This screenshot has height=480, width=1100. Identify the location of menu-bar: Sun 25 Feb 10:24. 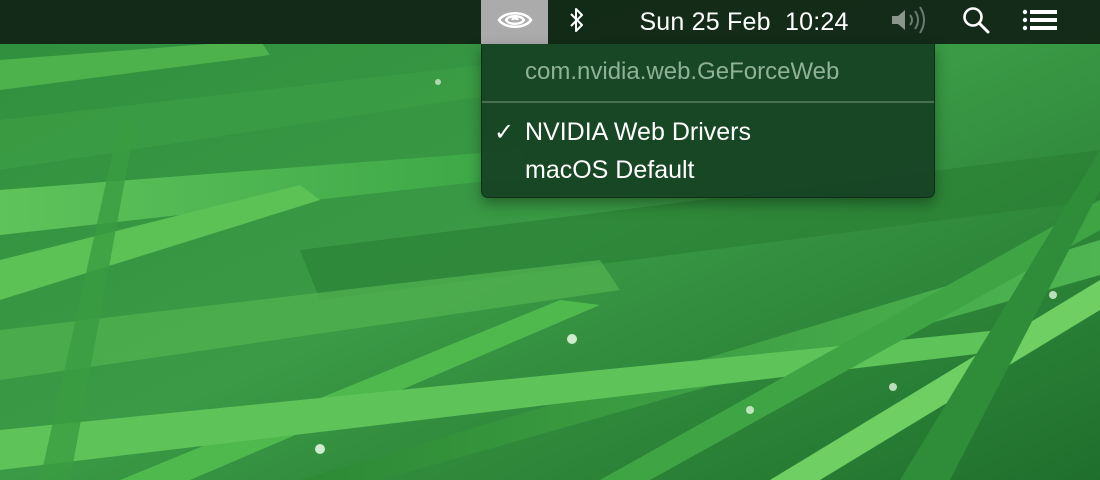
(550, 22).